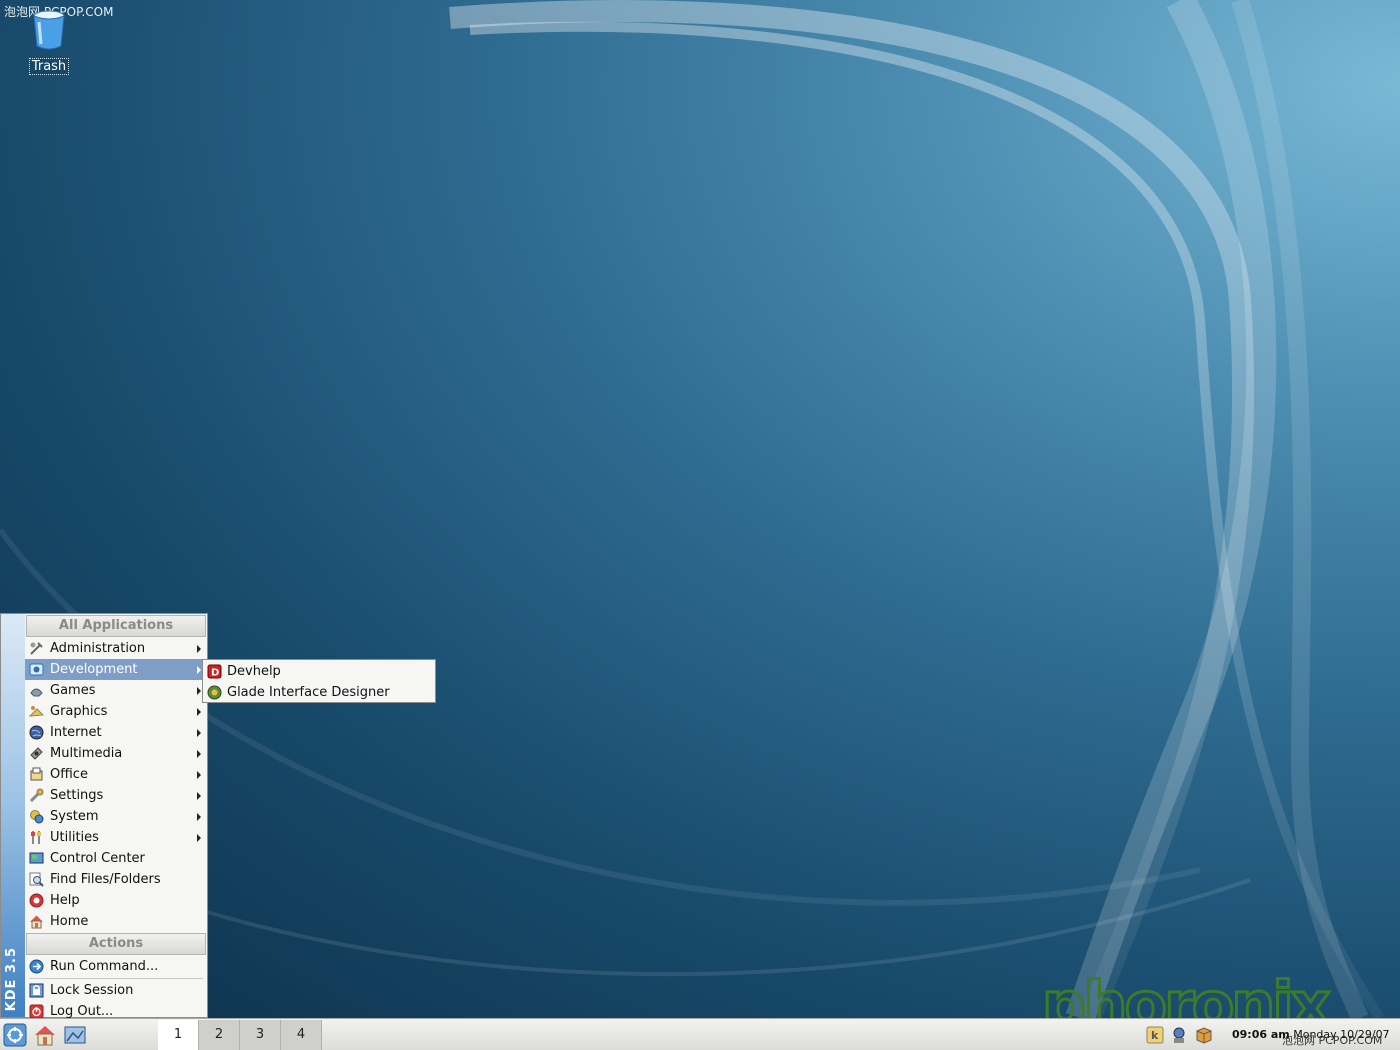 The height and width of the screenshot is (1050, 1400). What do you see at coordinates (36, 922) in the screenshot?
I see `home-icon` at bounding box center [36, 922].